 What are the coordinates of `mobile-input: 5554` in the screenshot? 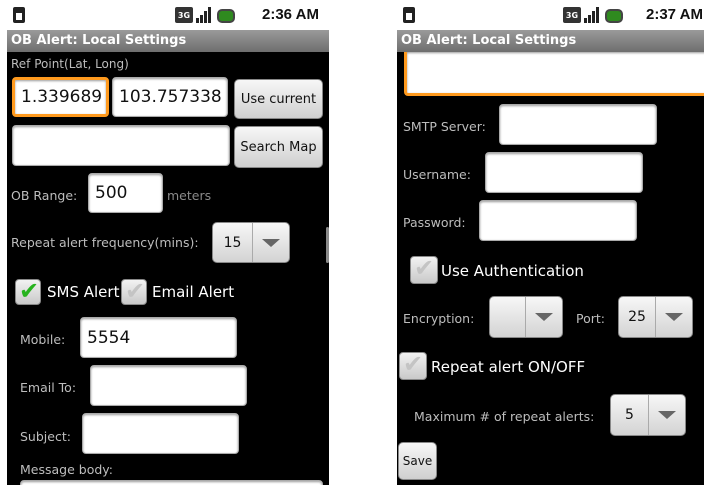 It's located at (158, 337).